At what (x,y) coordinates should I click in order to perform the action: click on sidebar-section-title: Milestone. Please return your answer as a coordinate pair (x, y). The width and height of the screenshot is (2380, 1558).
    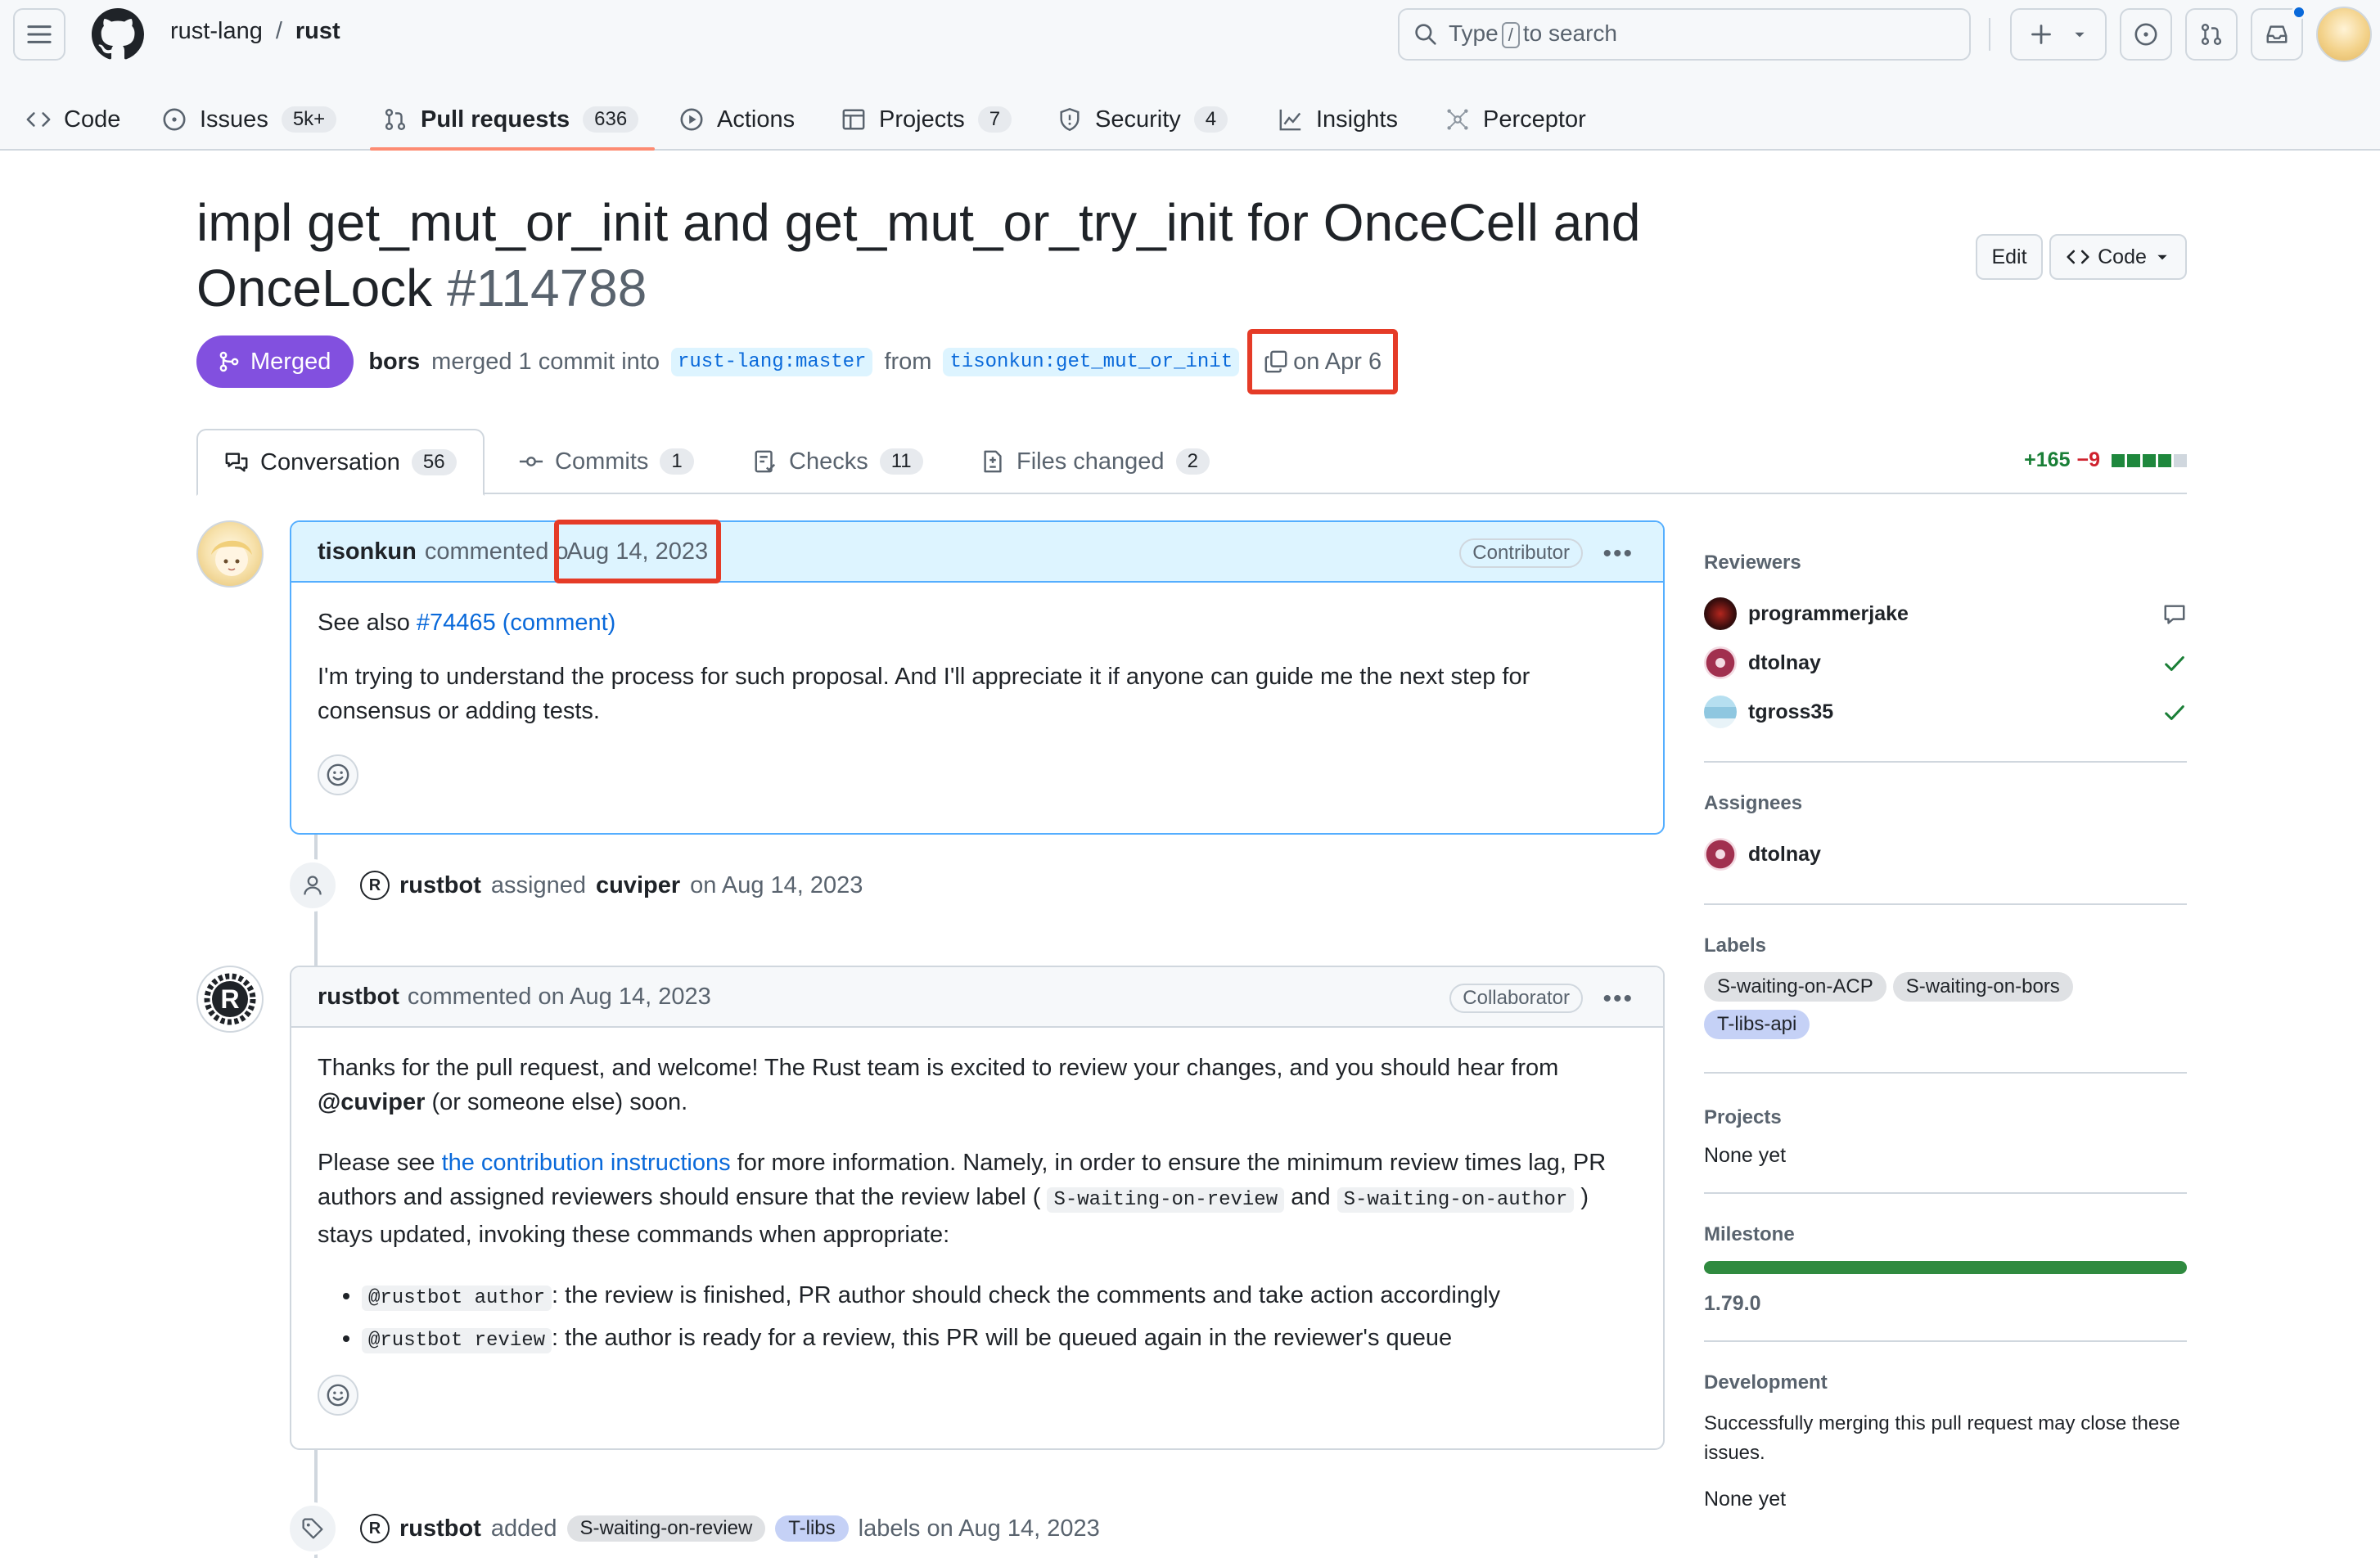
    Looking at the image, I should click on (1946, 1234).